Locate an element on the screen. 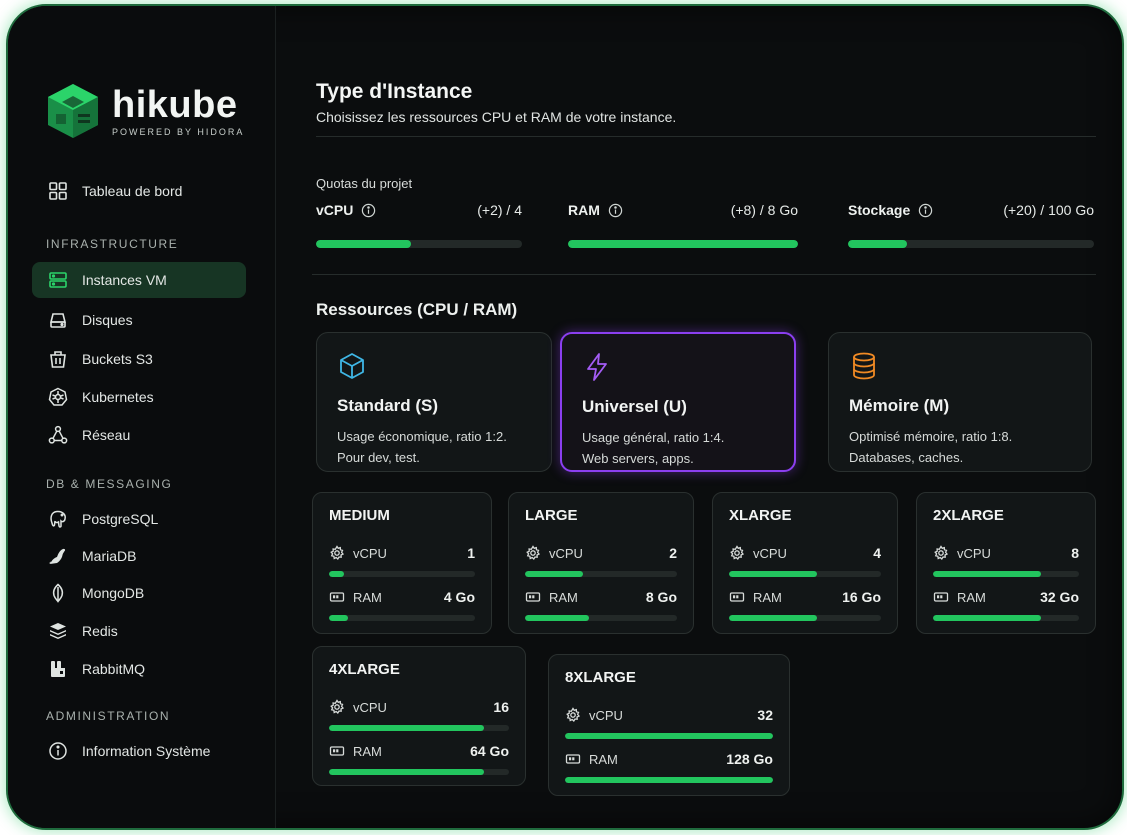 The height and width of the screenshot is (835, 1127). sidebar-item-disques: Disques is located at coordinates (139, 320).